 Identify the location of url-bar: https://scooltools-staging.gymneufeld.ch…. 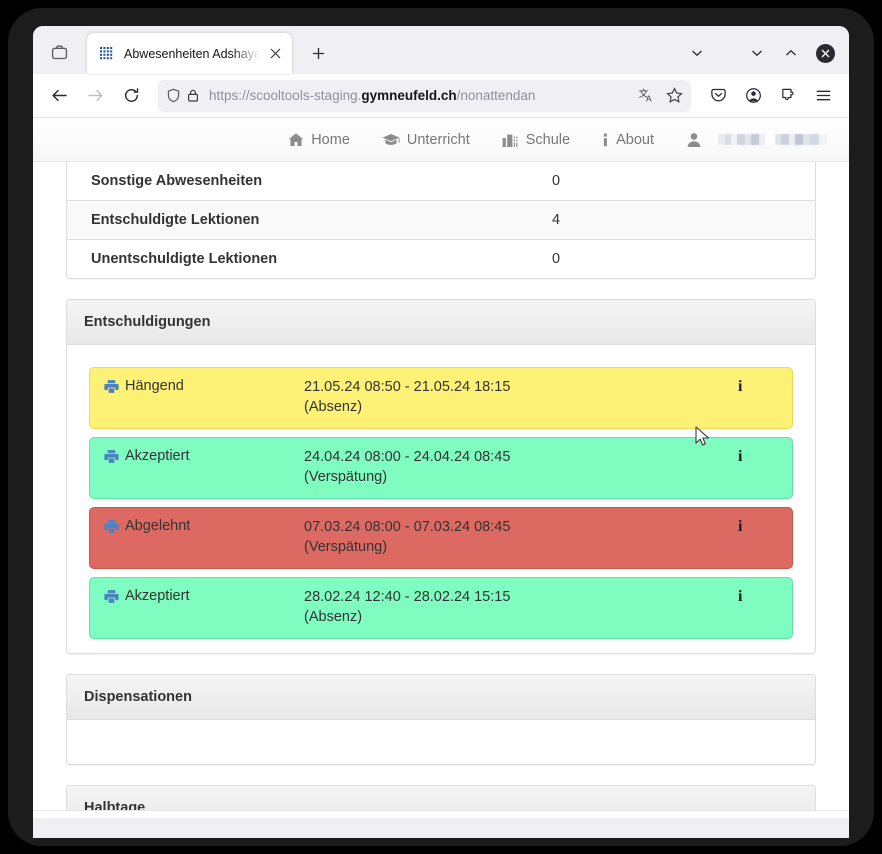
(424, 95).